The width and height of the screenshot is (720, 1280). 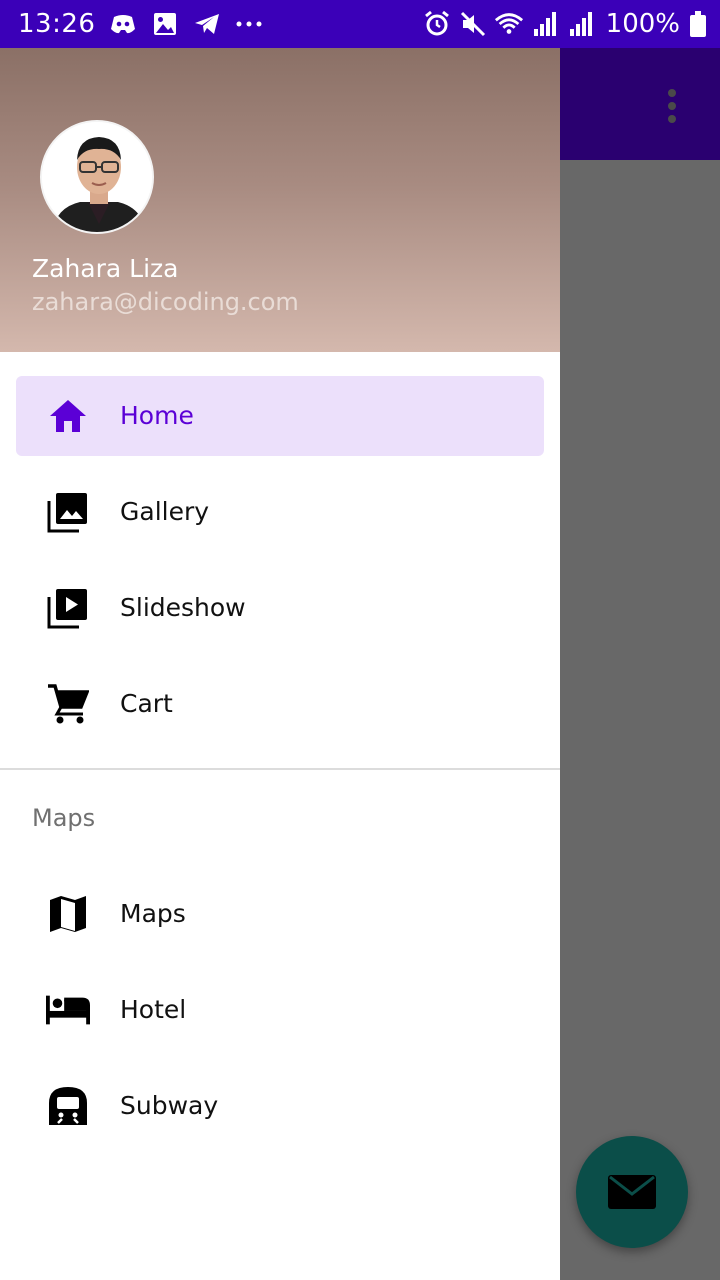 What do you see at coordinates (642, 24) in the screenshot?
I see `battery-percent: 100%` at bounding box center [642, 24].